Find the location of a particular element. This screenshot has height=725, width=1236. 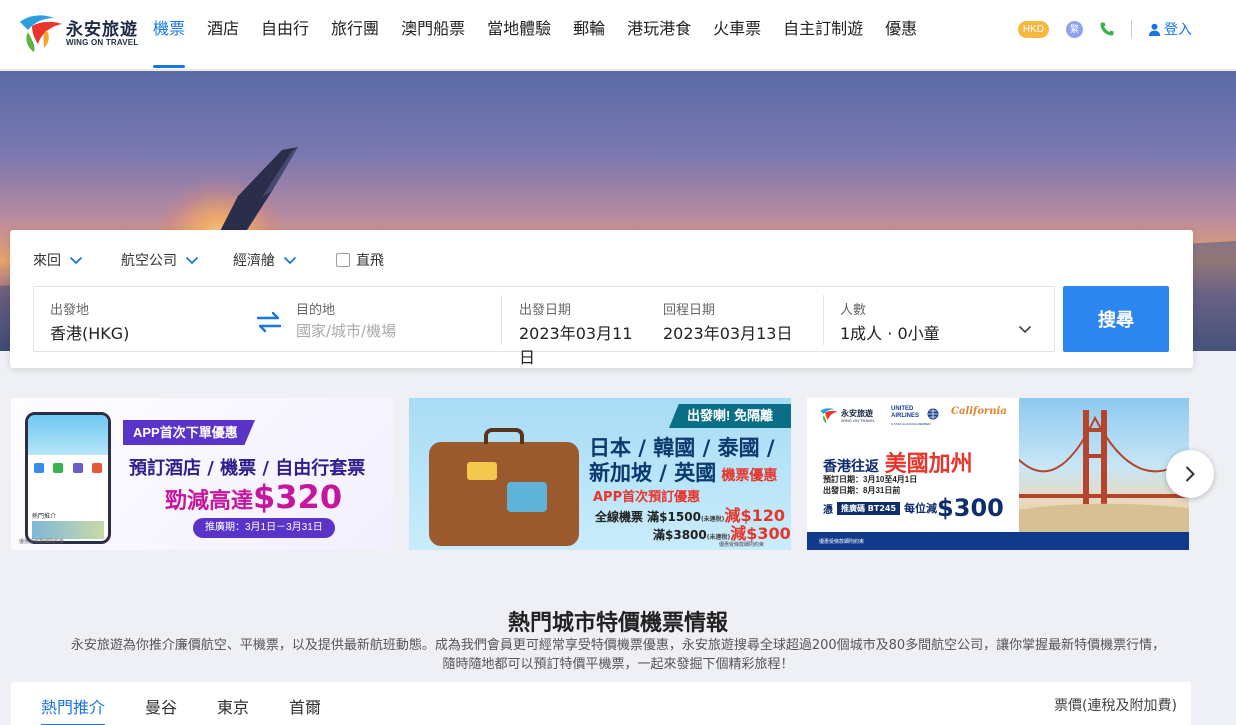

nav-hotels: 酒店 is located at coordinates (223, 35).